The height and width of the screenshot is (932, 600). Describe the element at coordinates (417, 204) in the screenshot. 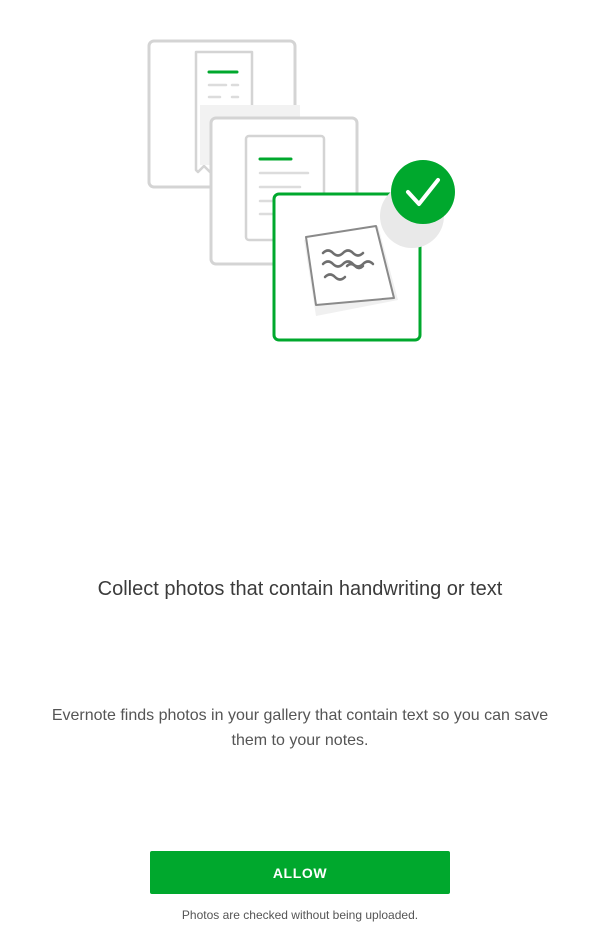

I see `checkmark-badge-icon` at that location.